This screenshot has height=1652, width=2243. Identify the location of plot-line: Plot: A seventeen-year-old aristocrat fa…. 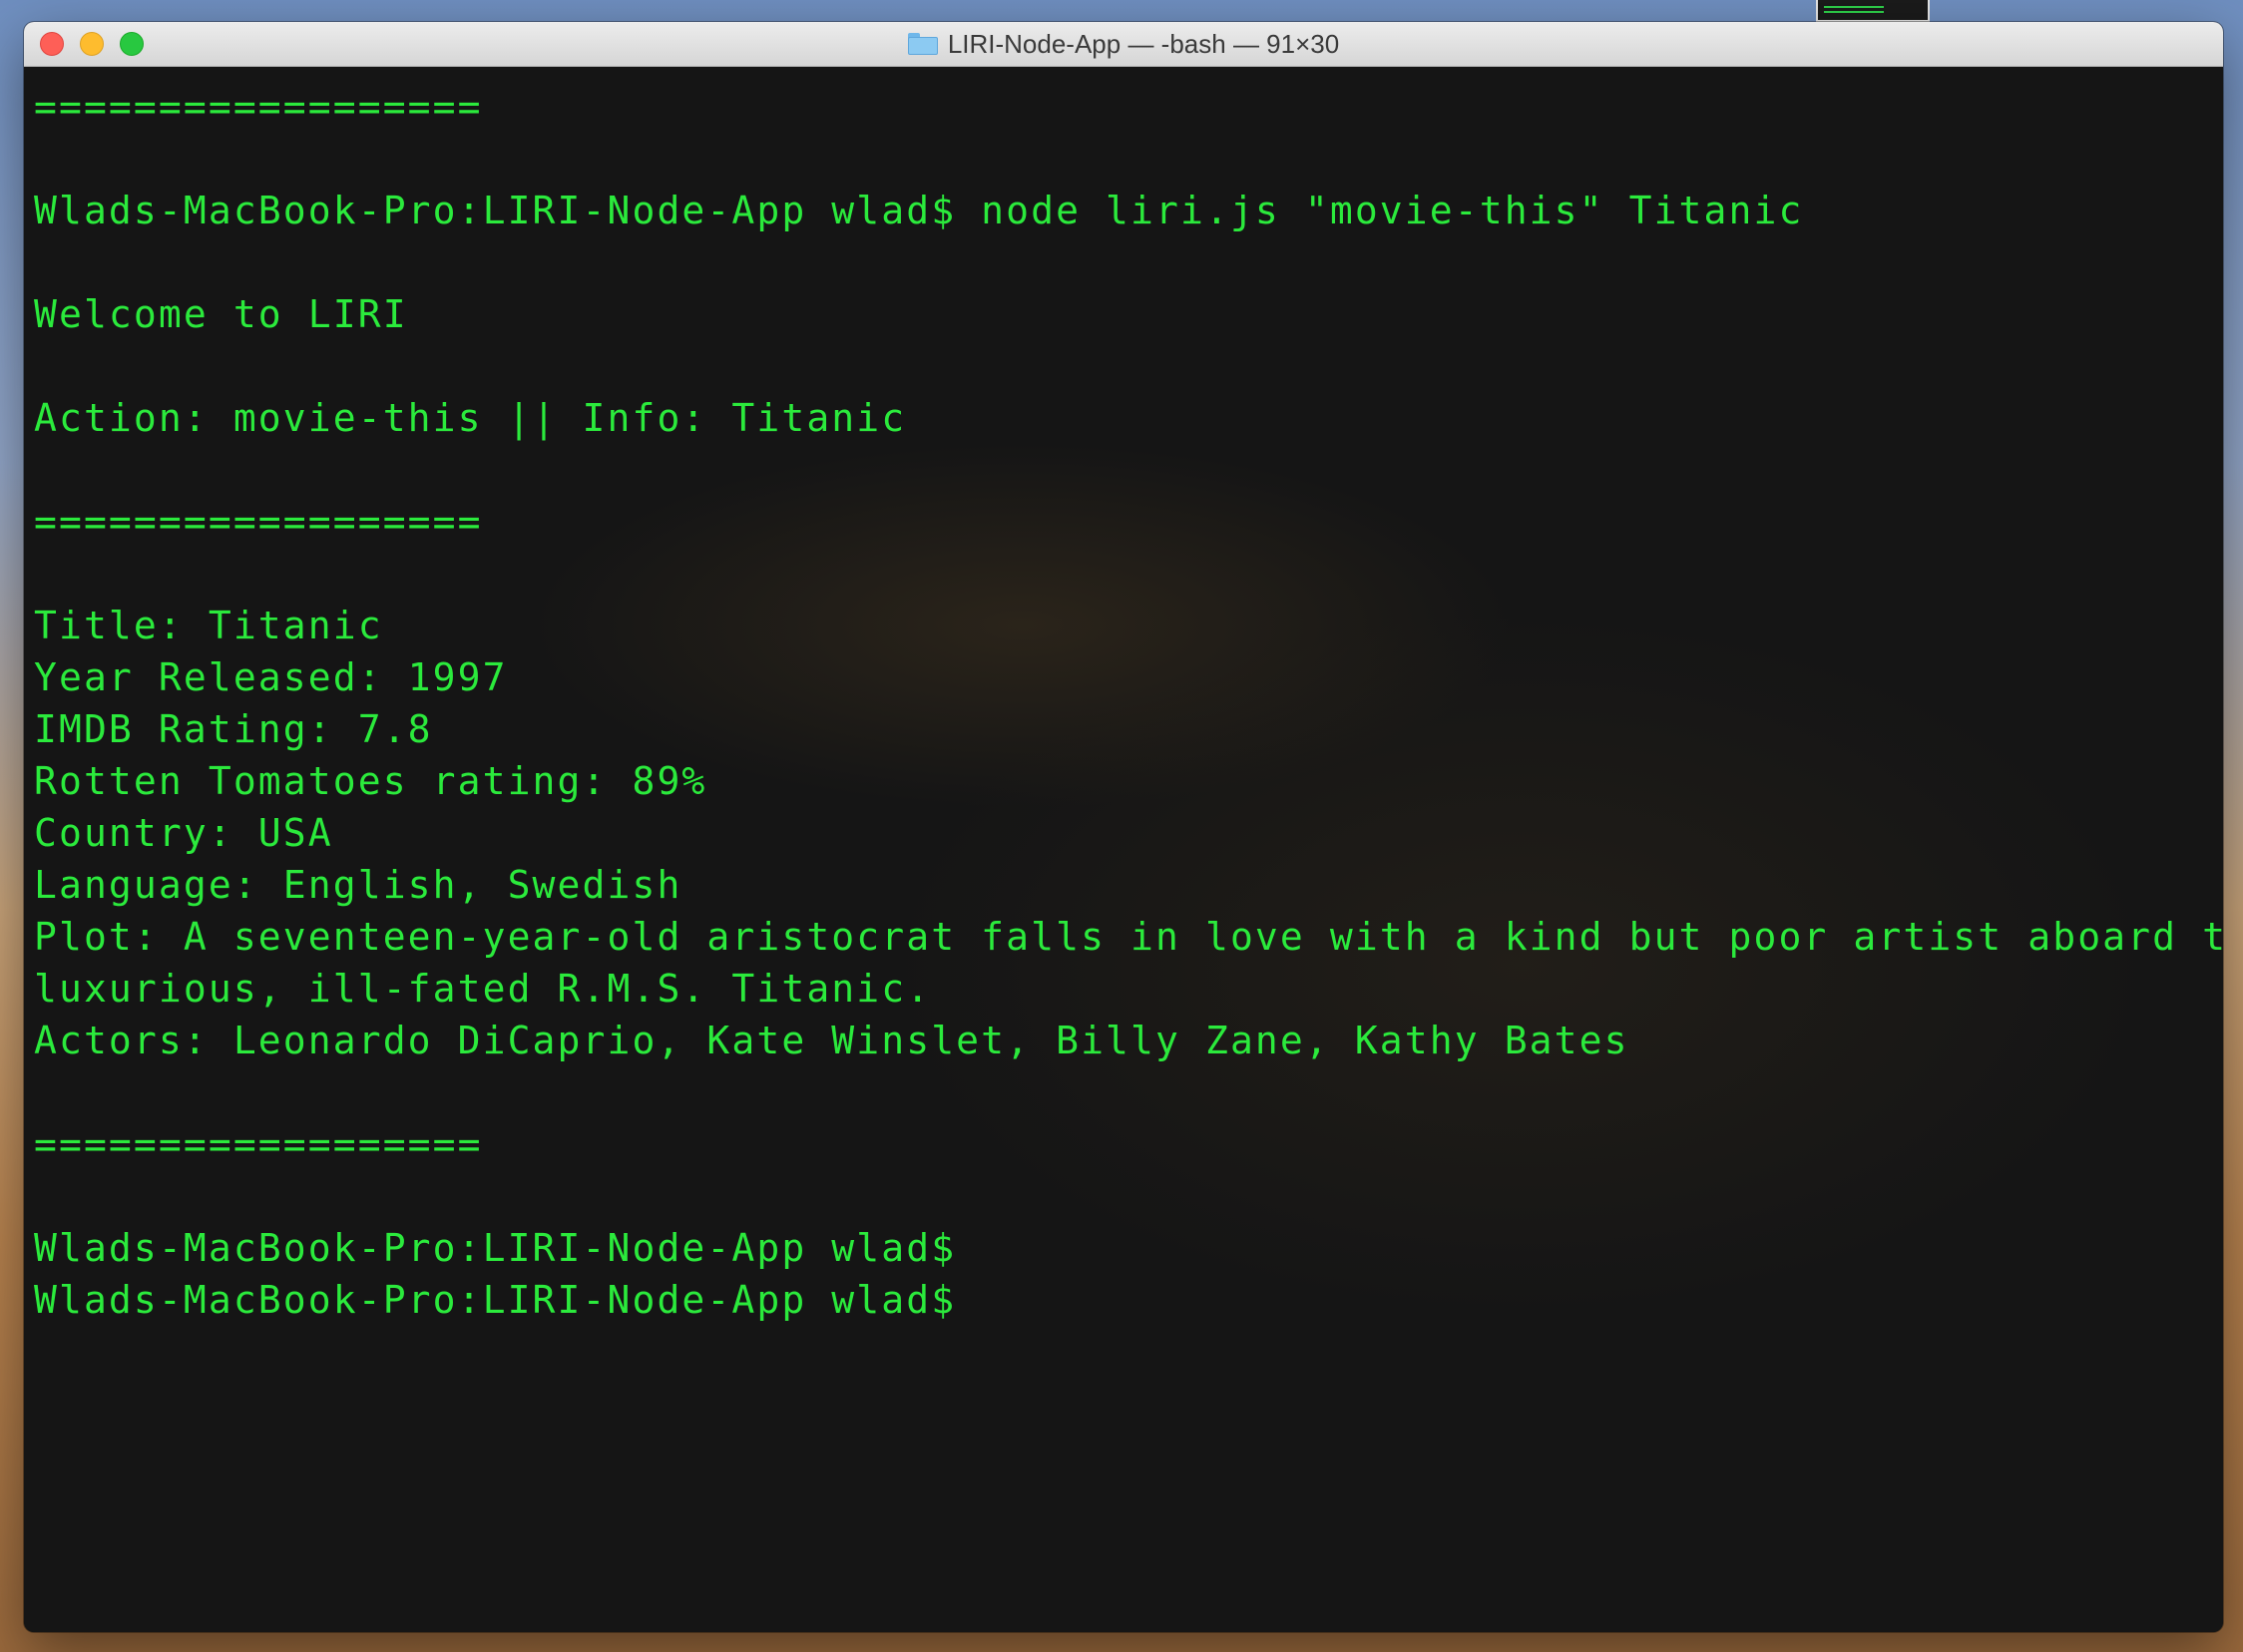
(1128, 937).